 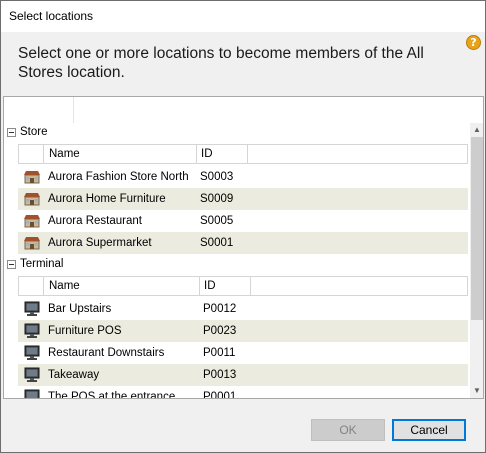 I want to click on location-id: S0001, so click(x=217, y=243).